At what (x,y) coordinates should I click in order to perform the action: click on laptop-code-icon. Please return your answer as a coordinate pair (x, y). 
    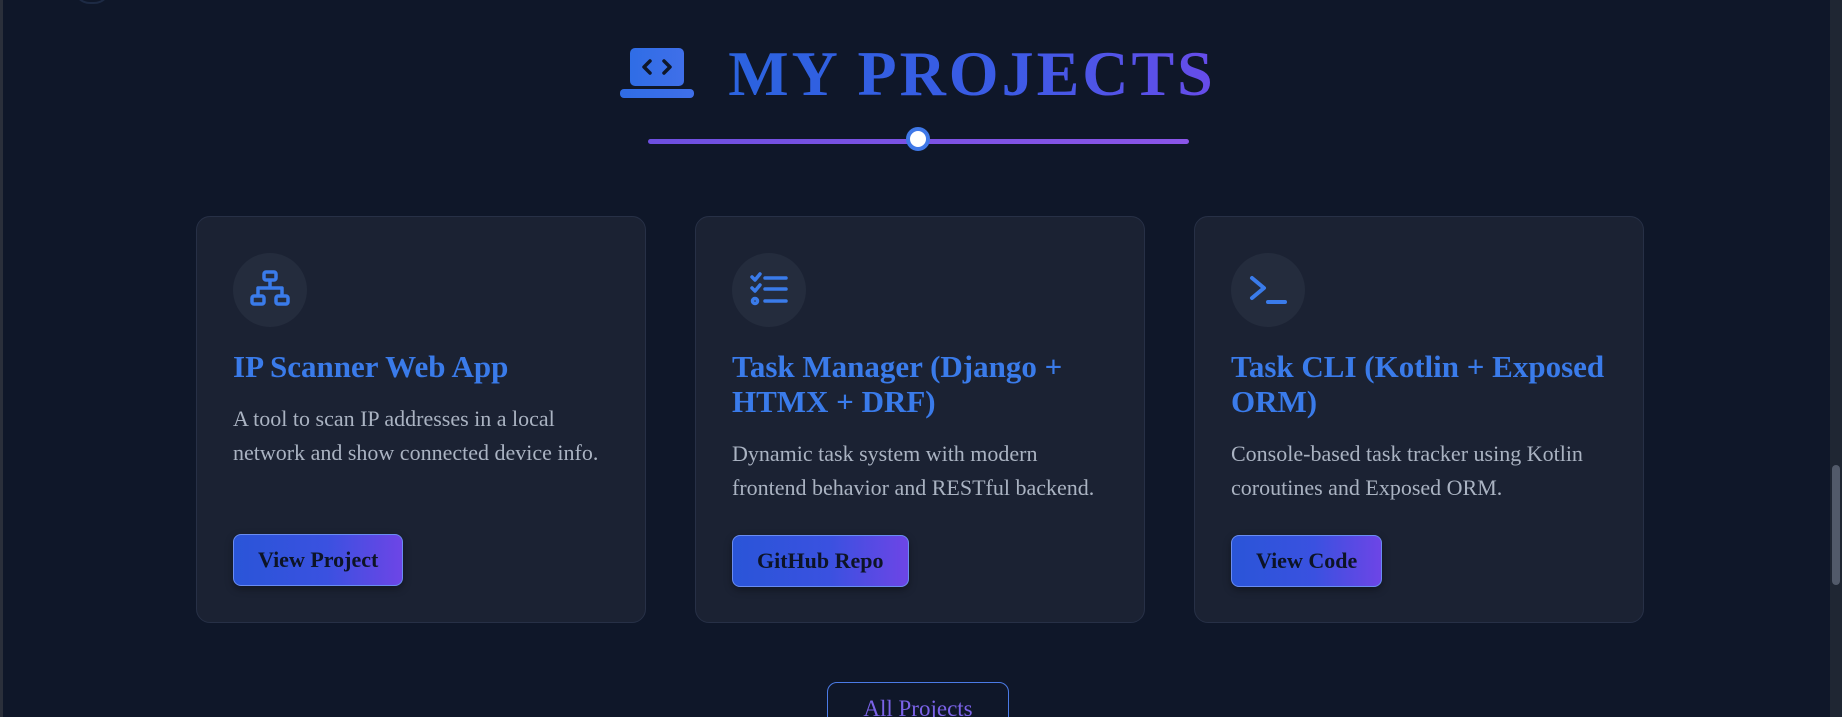
    Looking at the image, I should click on (657, 73).